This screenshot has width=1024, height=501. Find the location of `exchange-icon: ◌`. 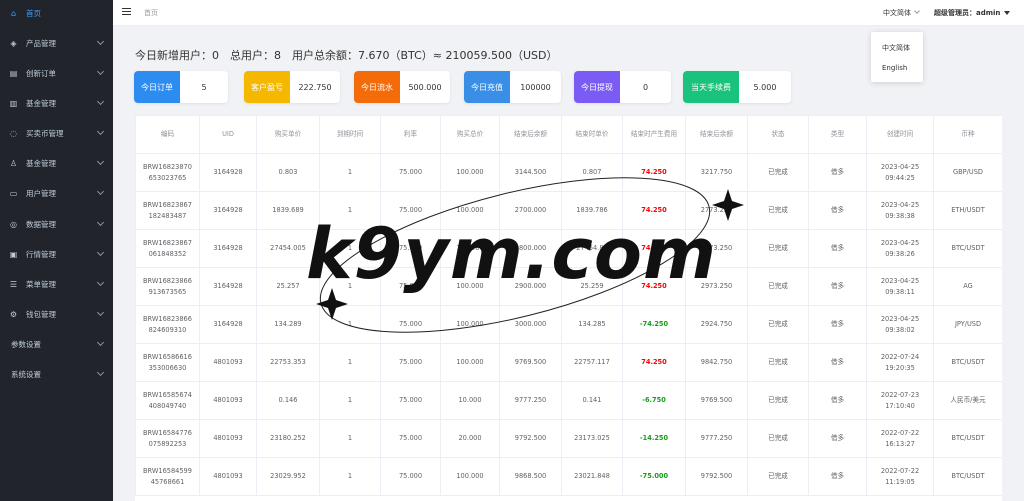

exchange-icon: ◌ is located at coordinates (13, 133).